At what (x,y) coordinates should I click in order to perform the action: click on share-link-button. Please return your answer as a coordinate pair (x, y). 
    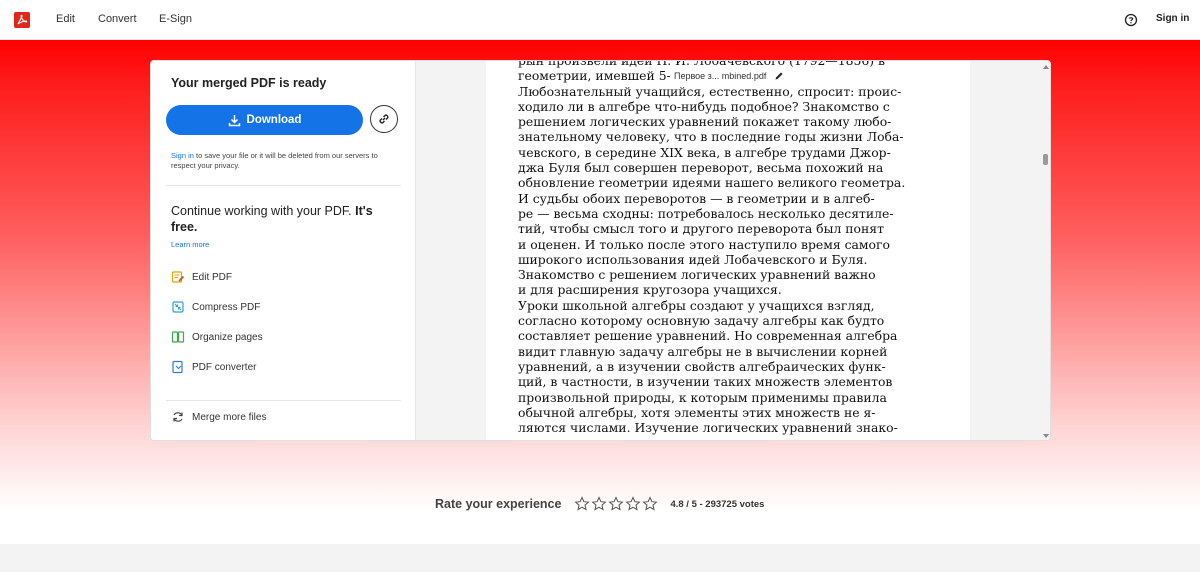
    Looking at the image, I should click on (384, 119).